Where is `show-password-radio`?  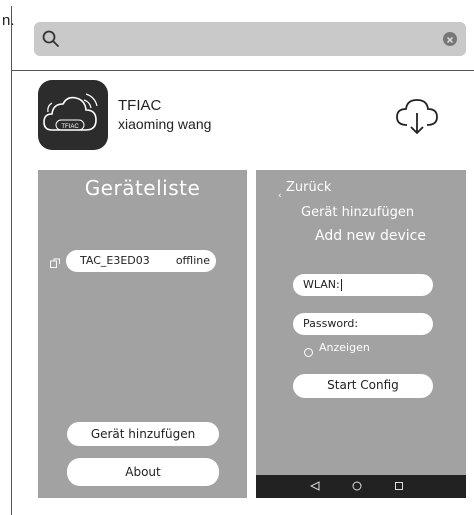 show-password-radio is located at coordinates (308, 352).